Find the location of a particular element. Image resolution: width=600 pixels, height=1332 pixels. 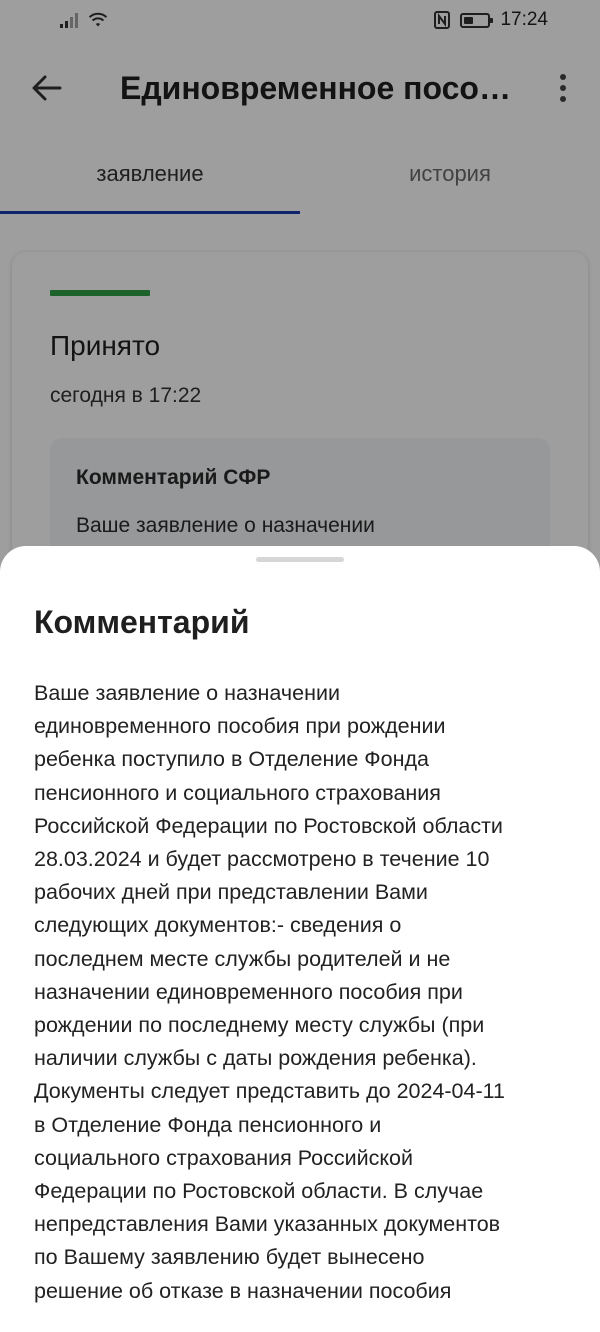

comment-line: единовременного пособия при рождении is located at coordinates (240, 726).